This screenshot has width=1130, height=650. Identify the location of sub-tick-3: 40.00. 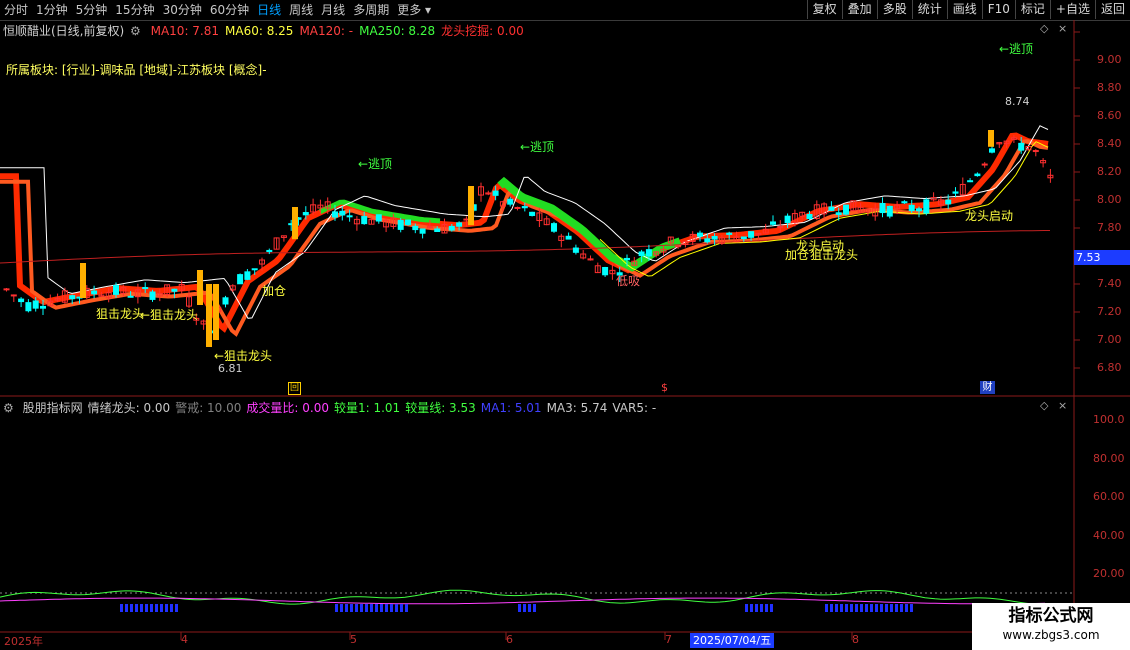
(1109, 535).